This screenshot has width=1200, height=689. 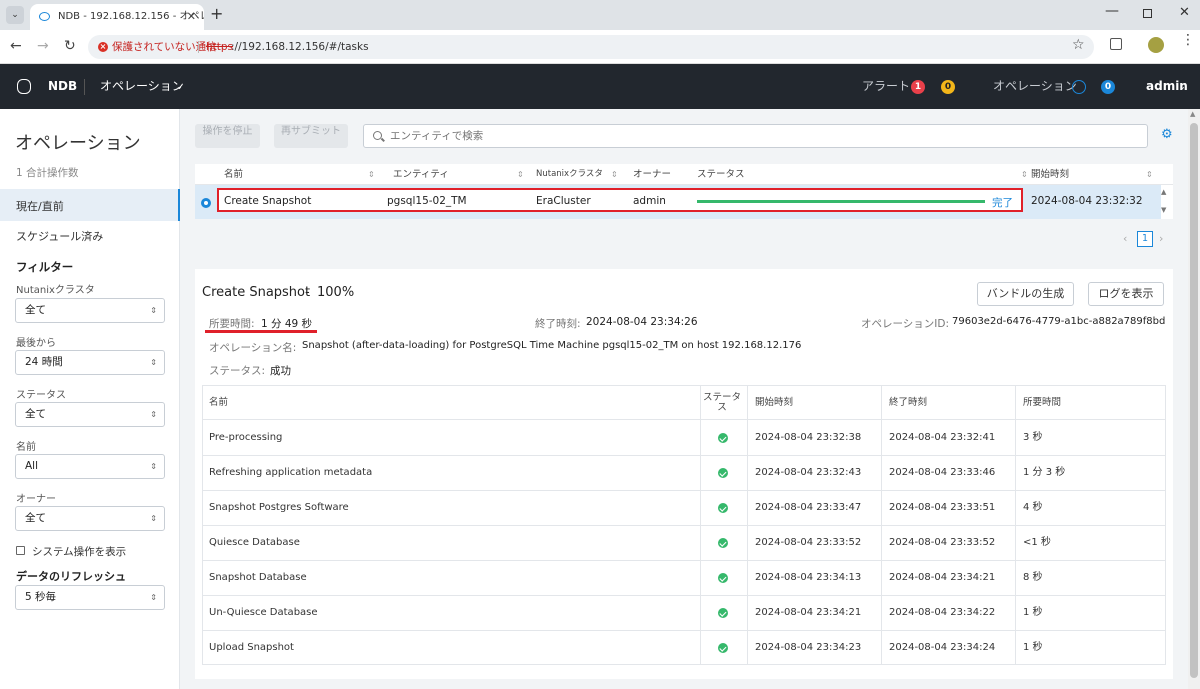 I want to click on steps-col-start: 開始時刻, so click(x=774, y=402).